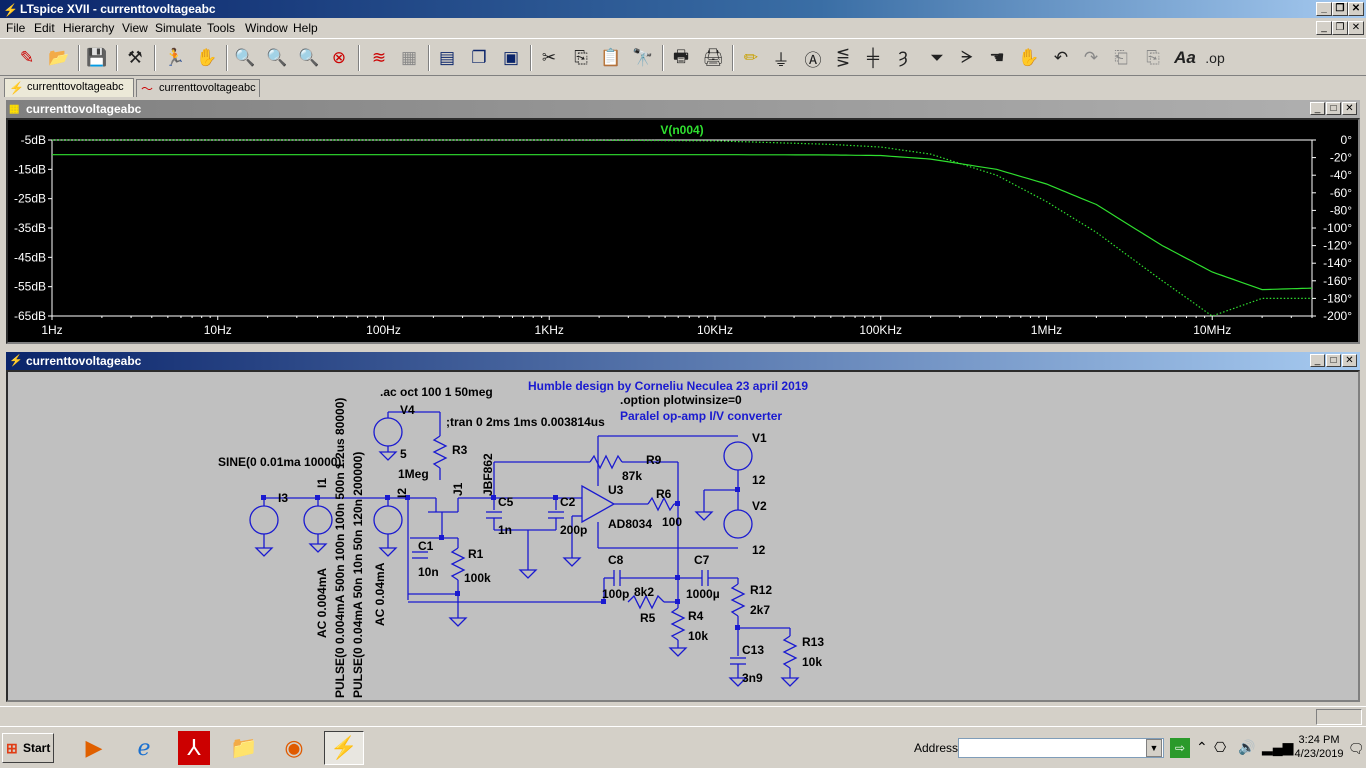  I want to click on halt-icon: ✋, so click(207, 58).